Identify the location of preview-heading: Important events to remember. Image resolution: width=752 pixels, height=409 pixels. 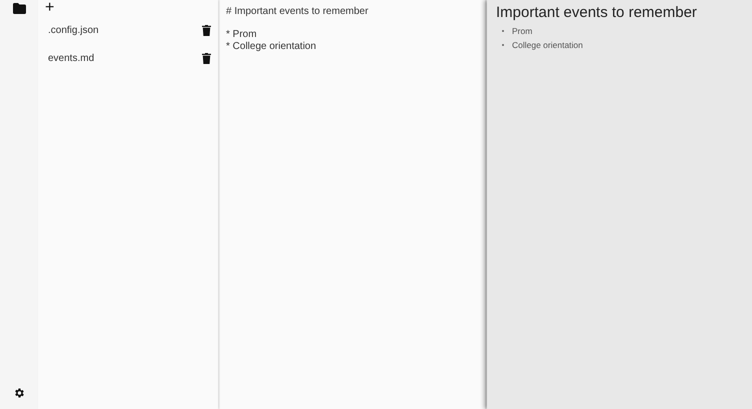
(597, 12).